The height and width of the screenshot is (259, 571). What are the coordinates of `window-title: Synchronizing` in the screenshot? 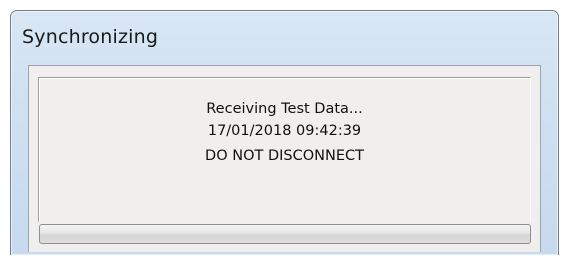 It's located at (90, 37).